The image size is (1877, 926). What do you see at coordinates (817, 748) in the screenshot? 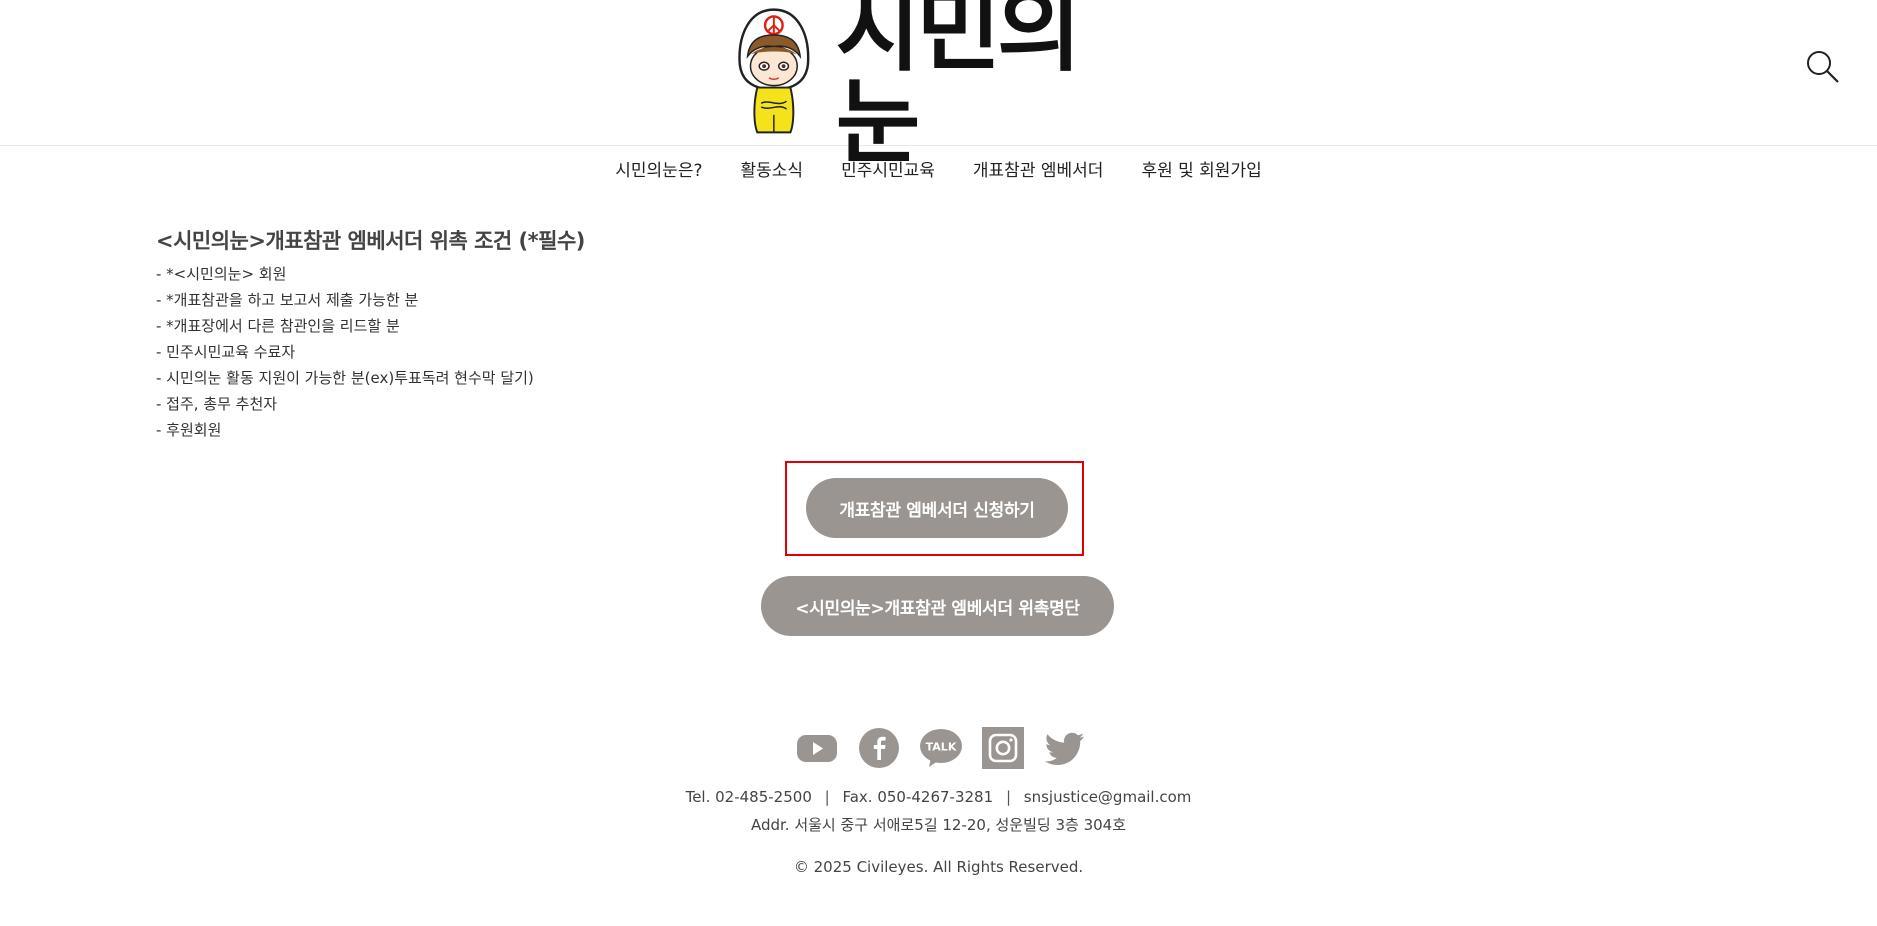
I see `youtube-icon` at bounding box center [817, 748].